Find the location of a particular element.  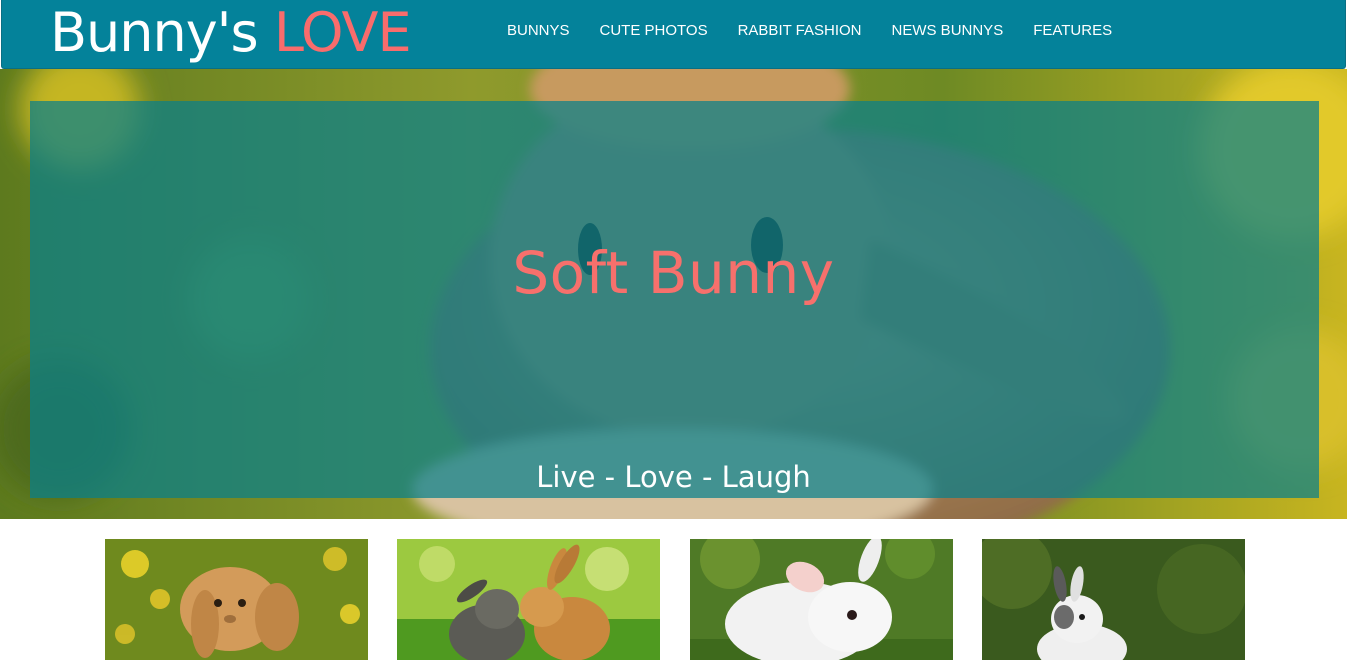

logo-text-love: LOVE is located at coordinates (342, 32).